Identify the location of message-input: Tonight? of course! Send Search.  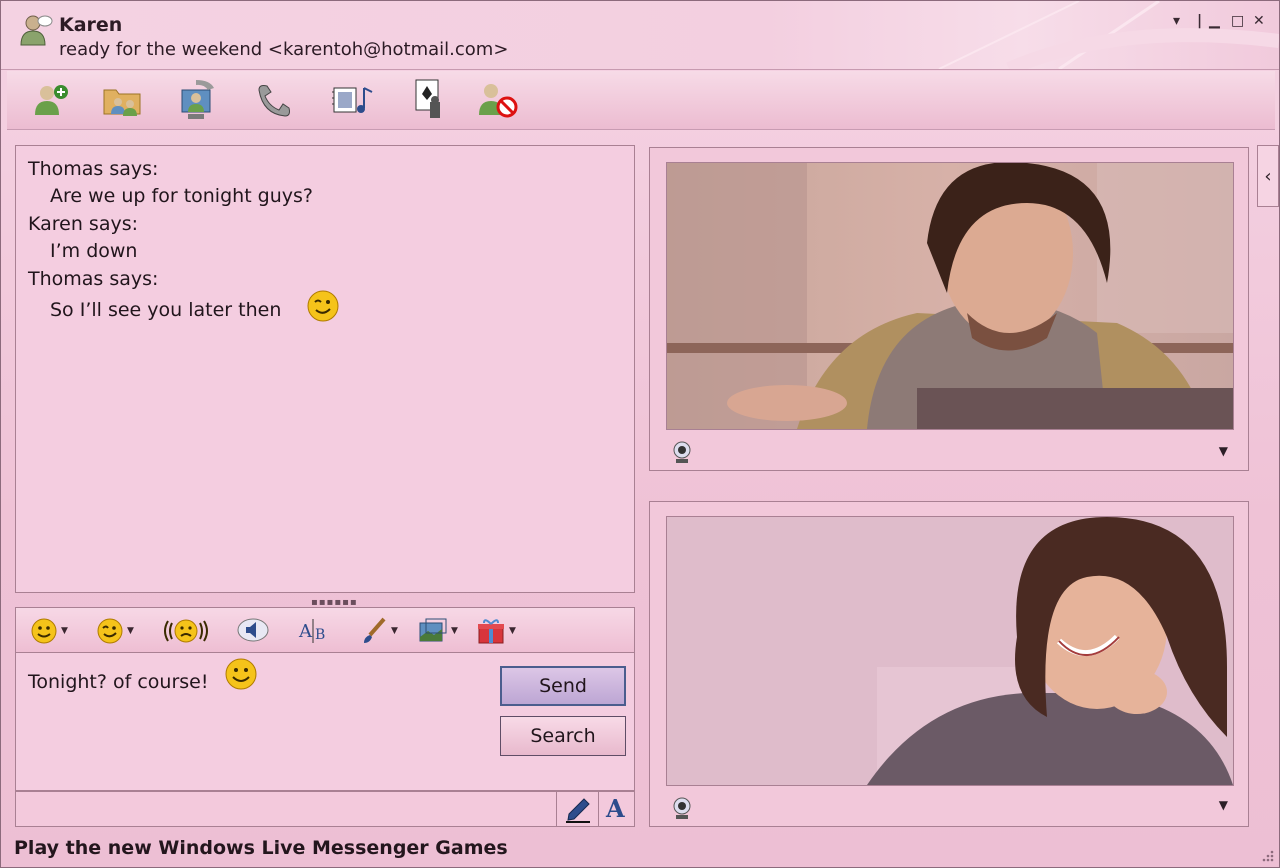
(325, 722).